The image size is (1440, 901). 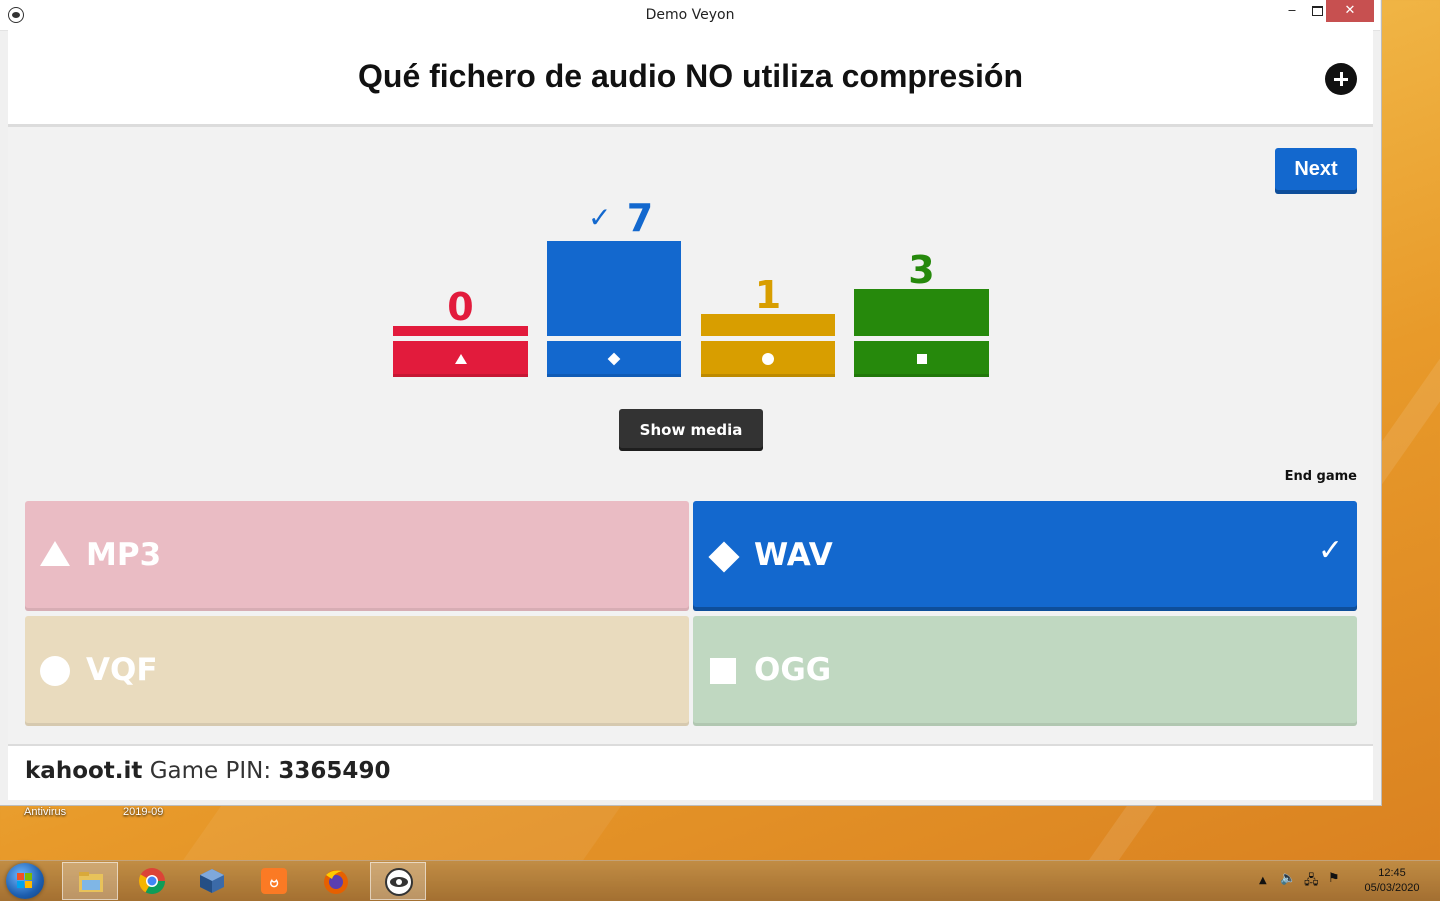 I want to click on game-footer: kahoot.it Game PIN: 3365490, so click(x=690, y=772).